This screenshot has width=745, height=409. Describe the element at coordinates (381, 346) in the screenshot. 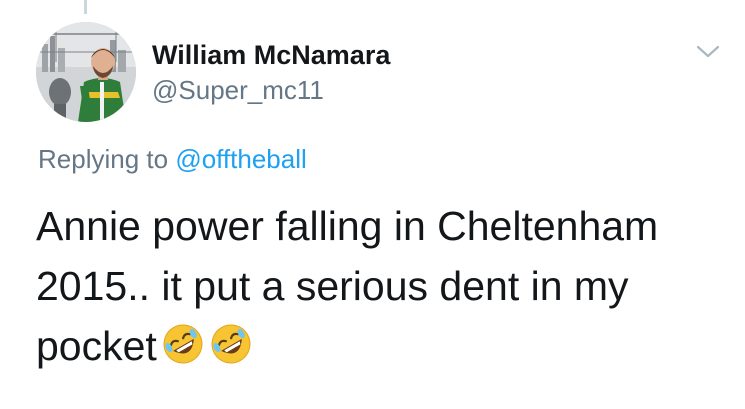

I see `tweet-text-line-with-emoji: pocket` at that location.